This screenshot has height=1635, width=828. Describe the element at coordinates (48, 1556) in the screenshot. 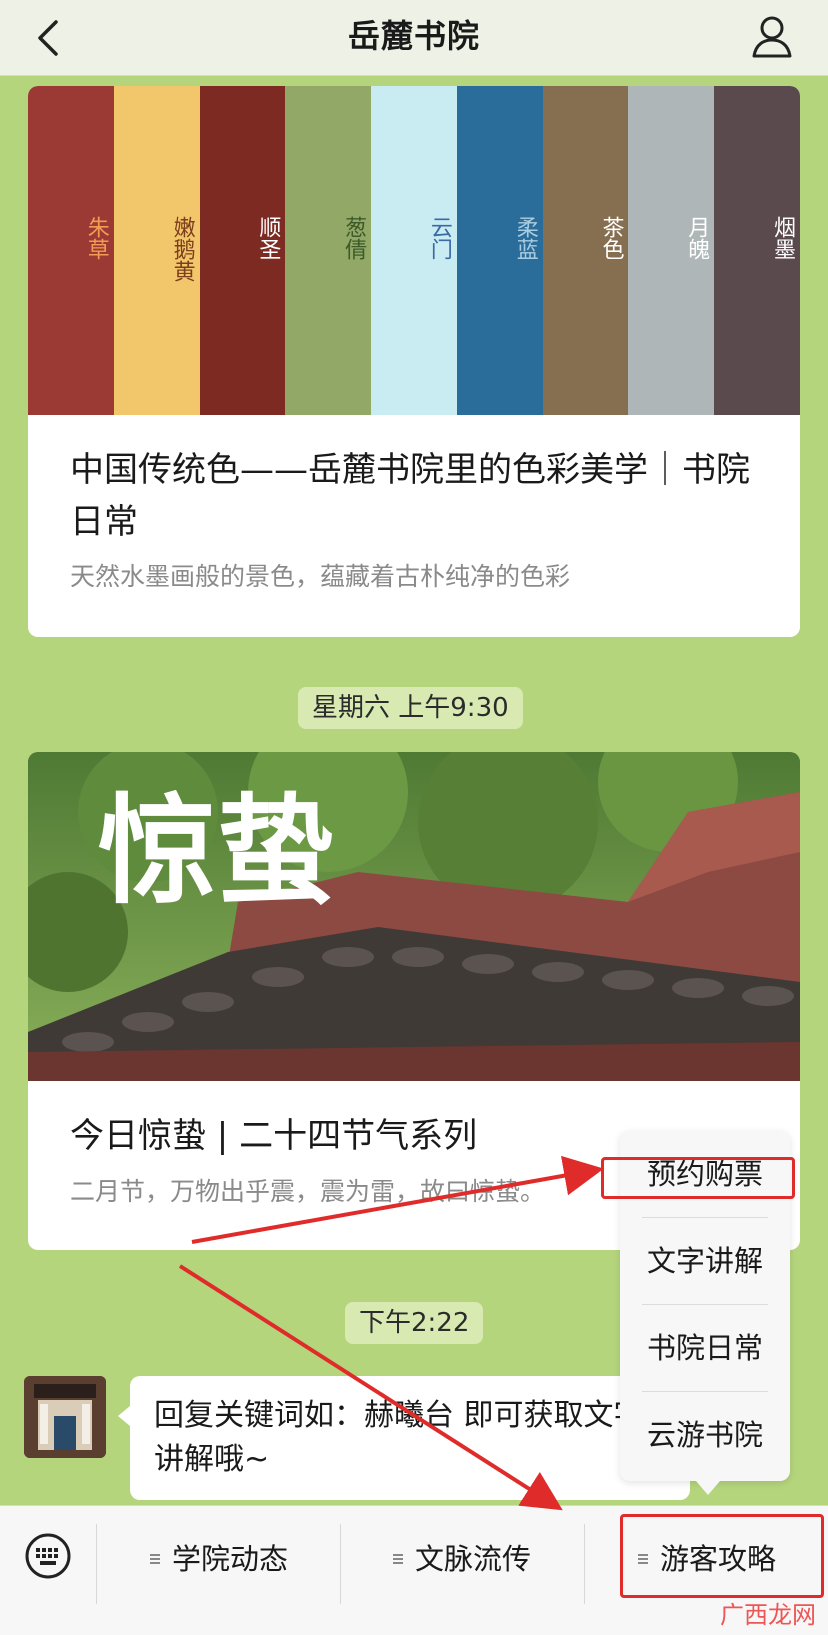

I see `keyboard-toggle-icon` at that location.